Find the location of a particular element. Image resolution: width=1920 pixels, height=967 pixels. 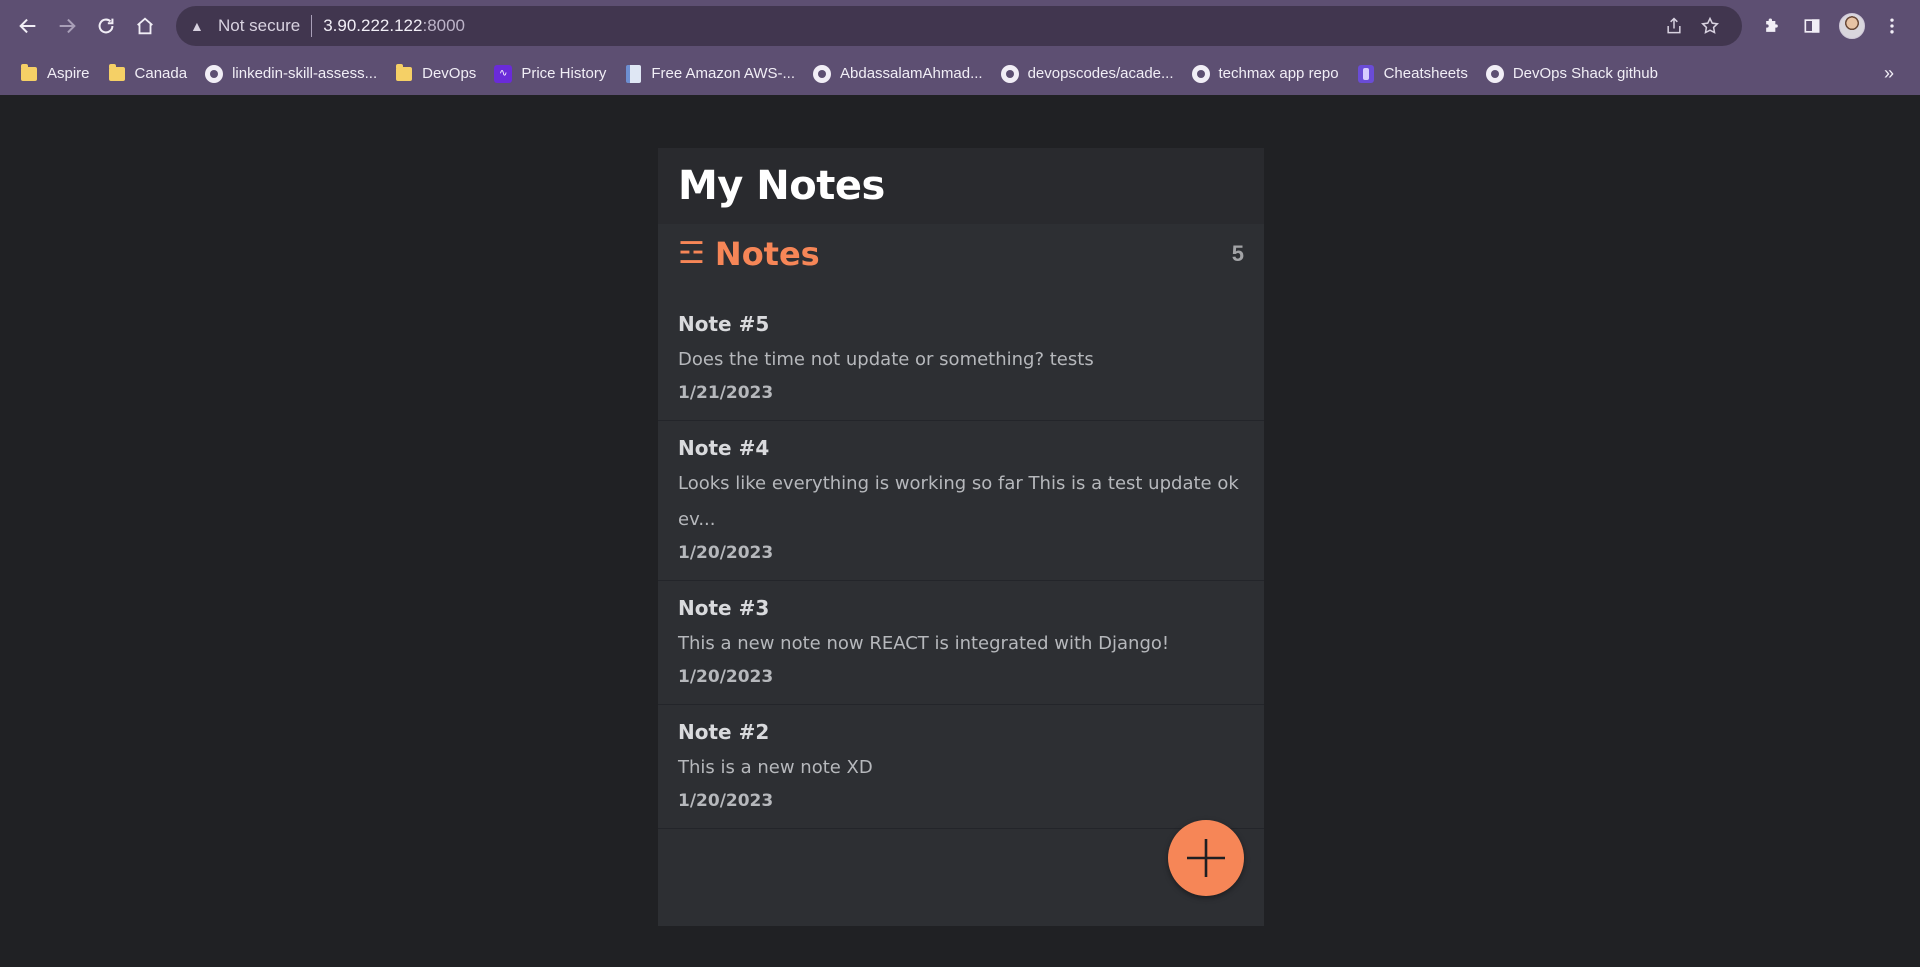

add-note-button is located at coordinates (1206, 858).